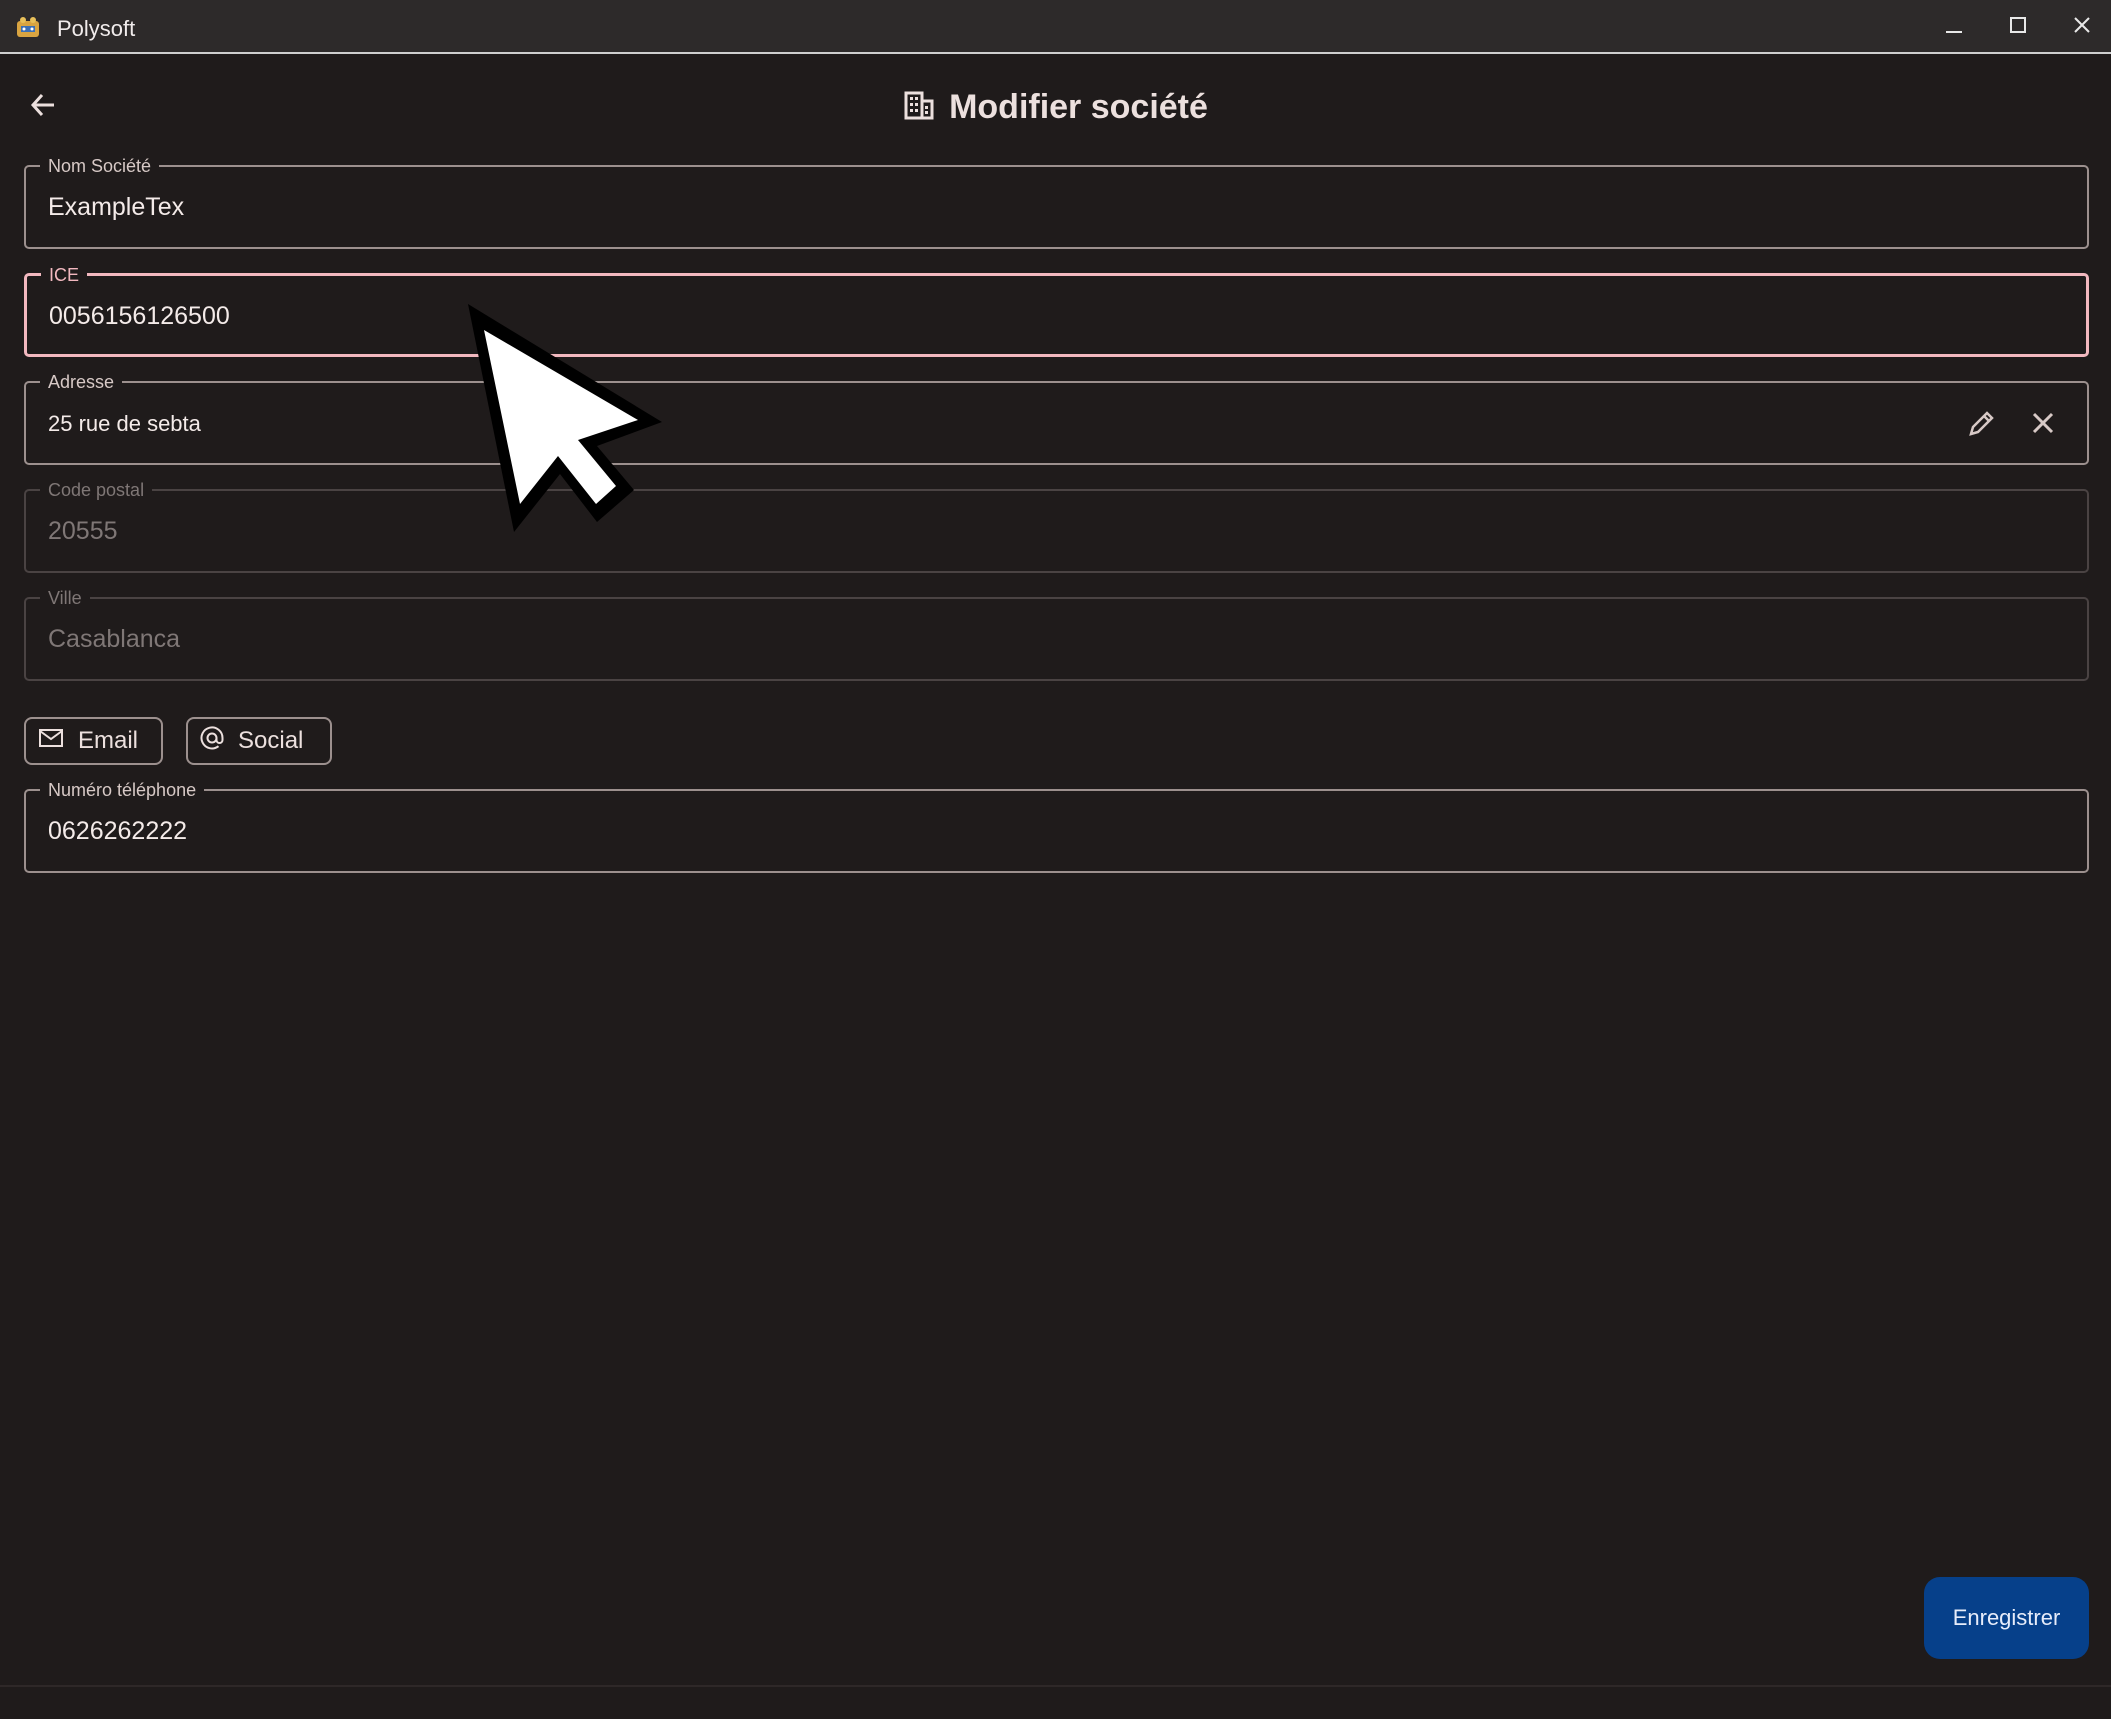  I want to click on email-chip-label: Email, so click(108, 740).